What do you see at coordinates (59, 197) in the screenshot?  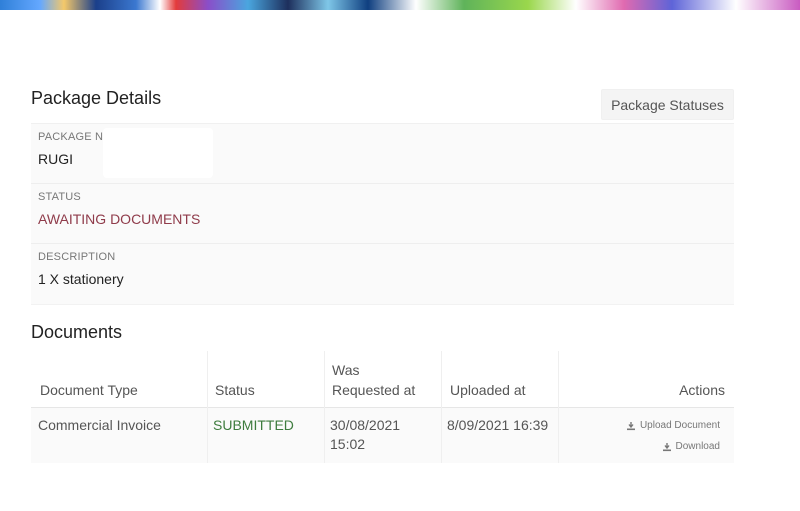 I see `status-label: STATUS` at bounding box center [59, 197].